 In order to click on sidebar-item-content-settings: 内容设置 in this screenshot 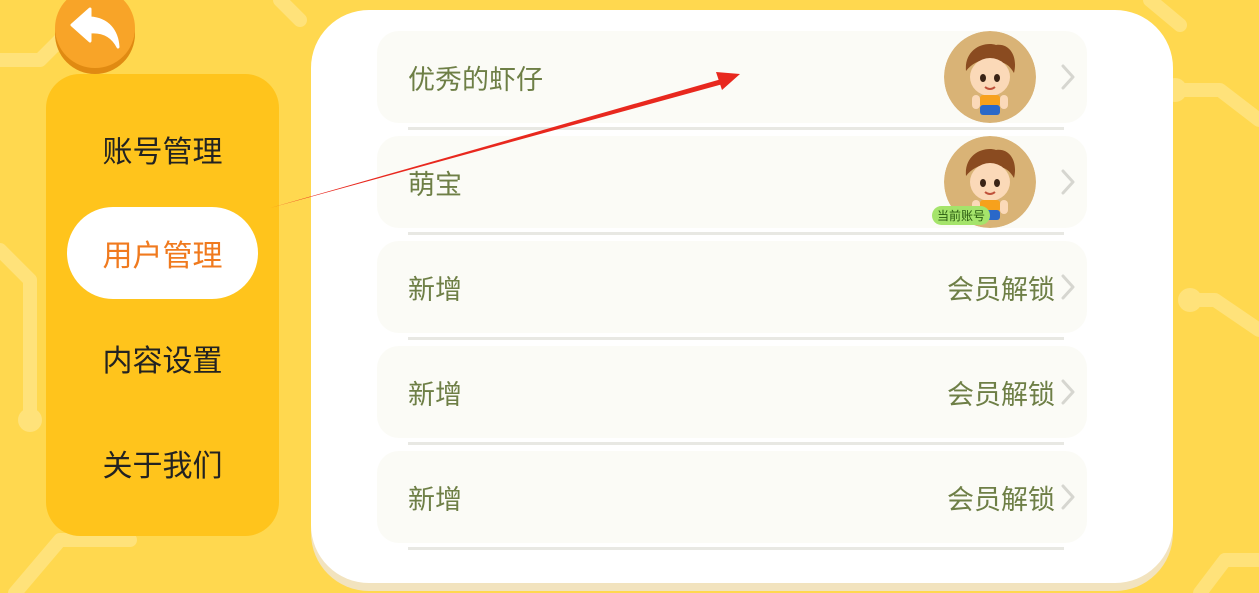, I will do `click(162, 358)`.